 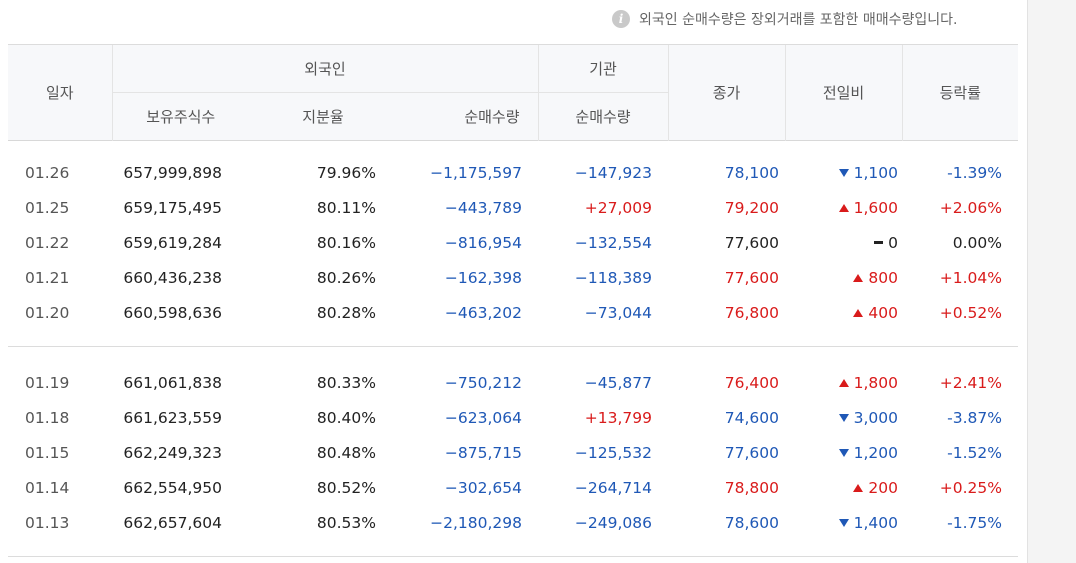 What do you see at coordinates (47, 452) in the screenshot?
I see `cell-date: 01.15` at bounding box center [47, 452].